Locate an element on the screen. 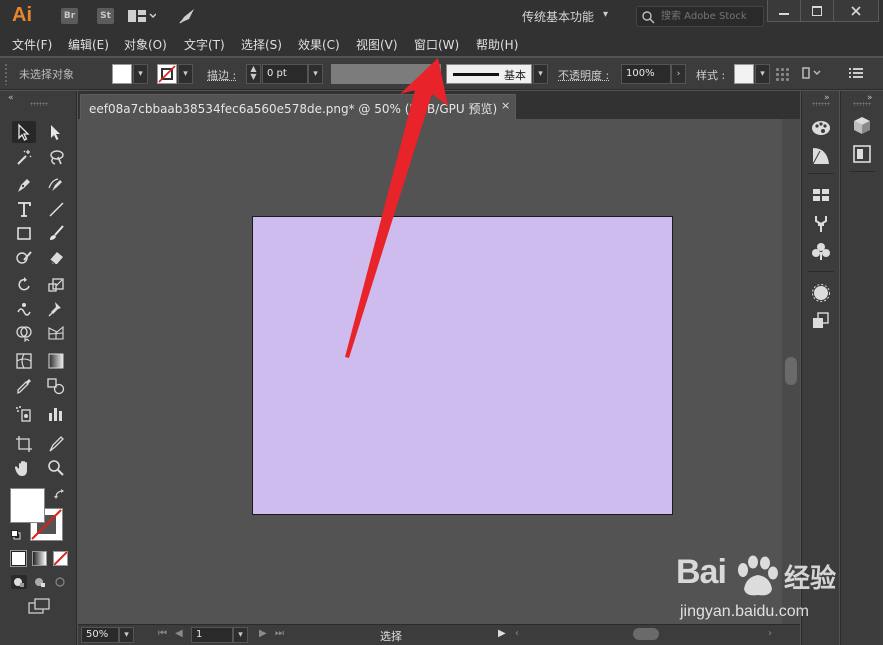 The image size is (883, 645). line-segment-tool is located at coordinates (56, 209).